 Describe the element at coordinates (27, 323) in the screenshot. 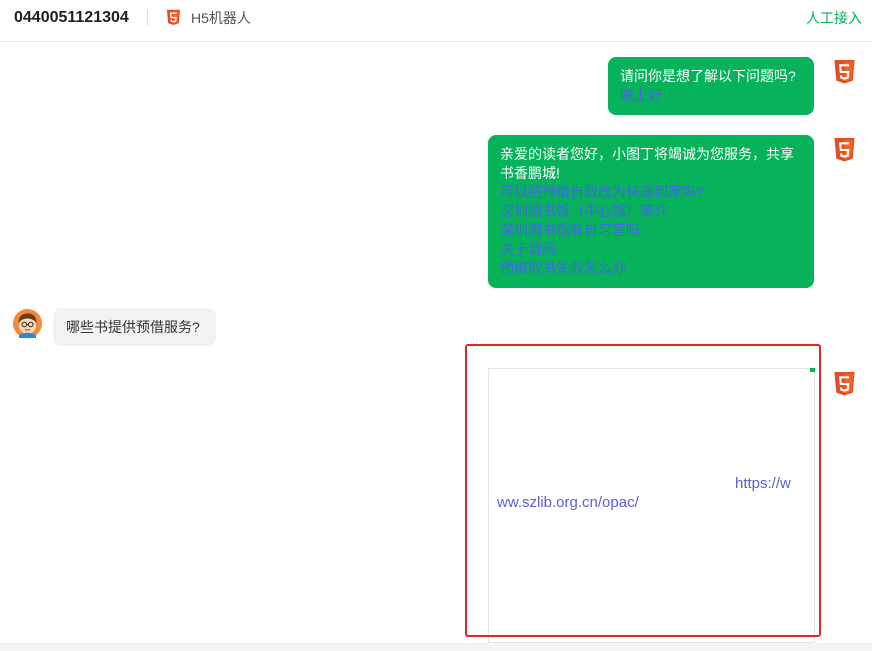

I see `user-avatar` at that location.